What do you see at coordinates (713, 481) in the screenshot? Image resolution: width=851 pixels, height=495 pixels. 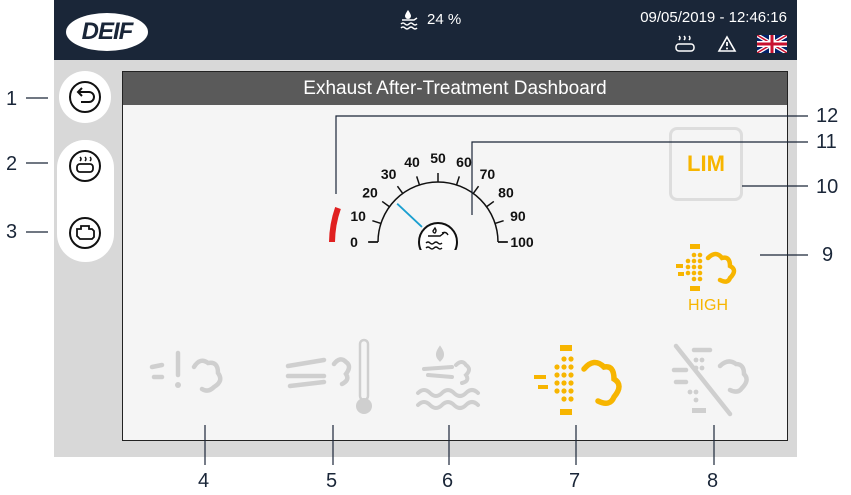 I see `callout-8: 8` at bounding box center [713, 481].